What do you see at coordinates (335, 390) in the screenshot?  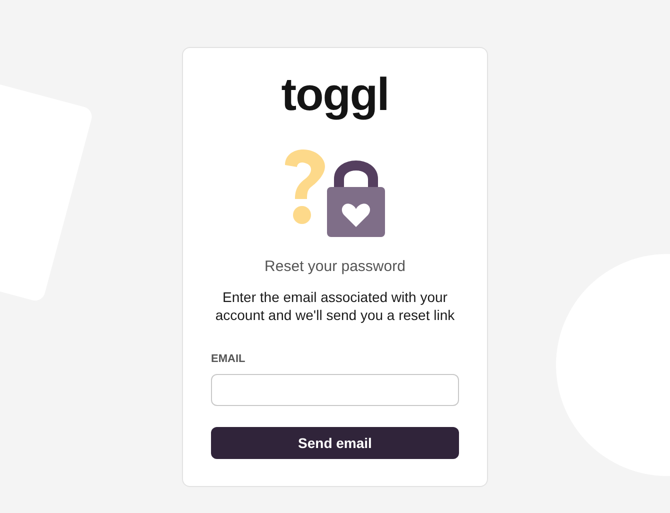 I see `email-field` at bounding box center [335, 390].